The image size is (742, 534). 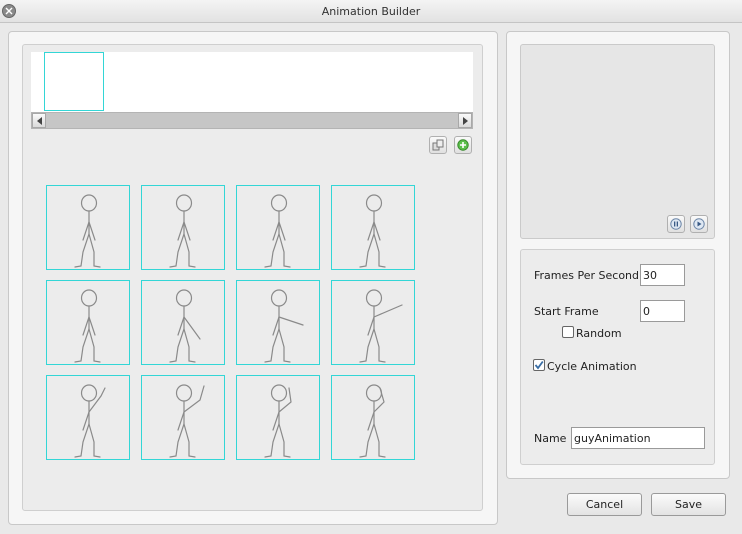 What do you see at coordinates (465, 120) in the screenshot?
I see `scroll-right-button` at bounding box center [465, 120].